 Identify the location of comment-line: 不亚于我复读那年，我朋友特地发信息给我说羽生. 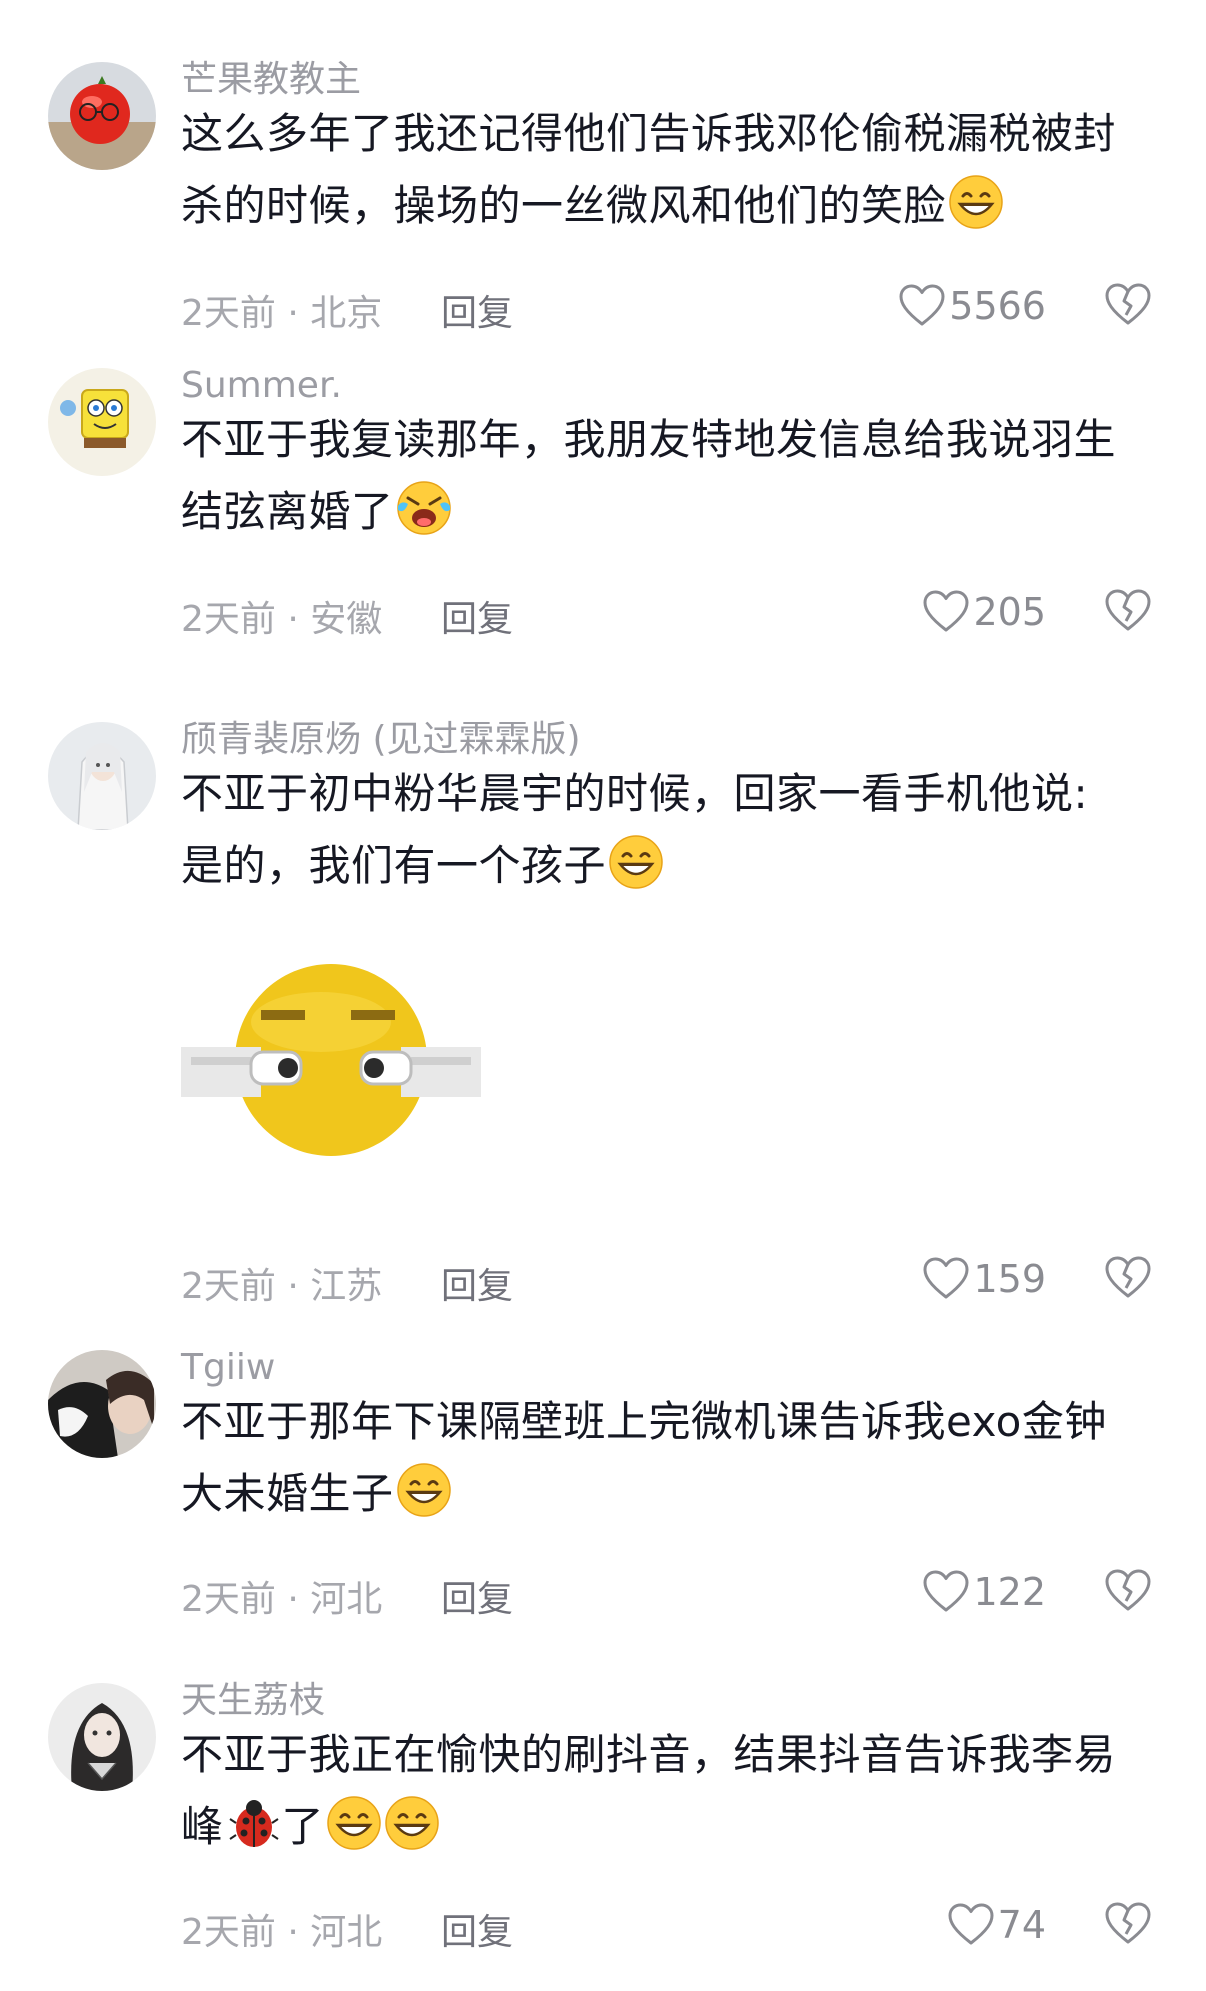
(649, 439).